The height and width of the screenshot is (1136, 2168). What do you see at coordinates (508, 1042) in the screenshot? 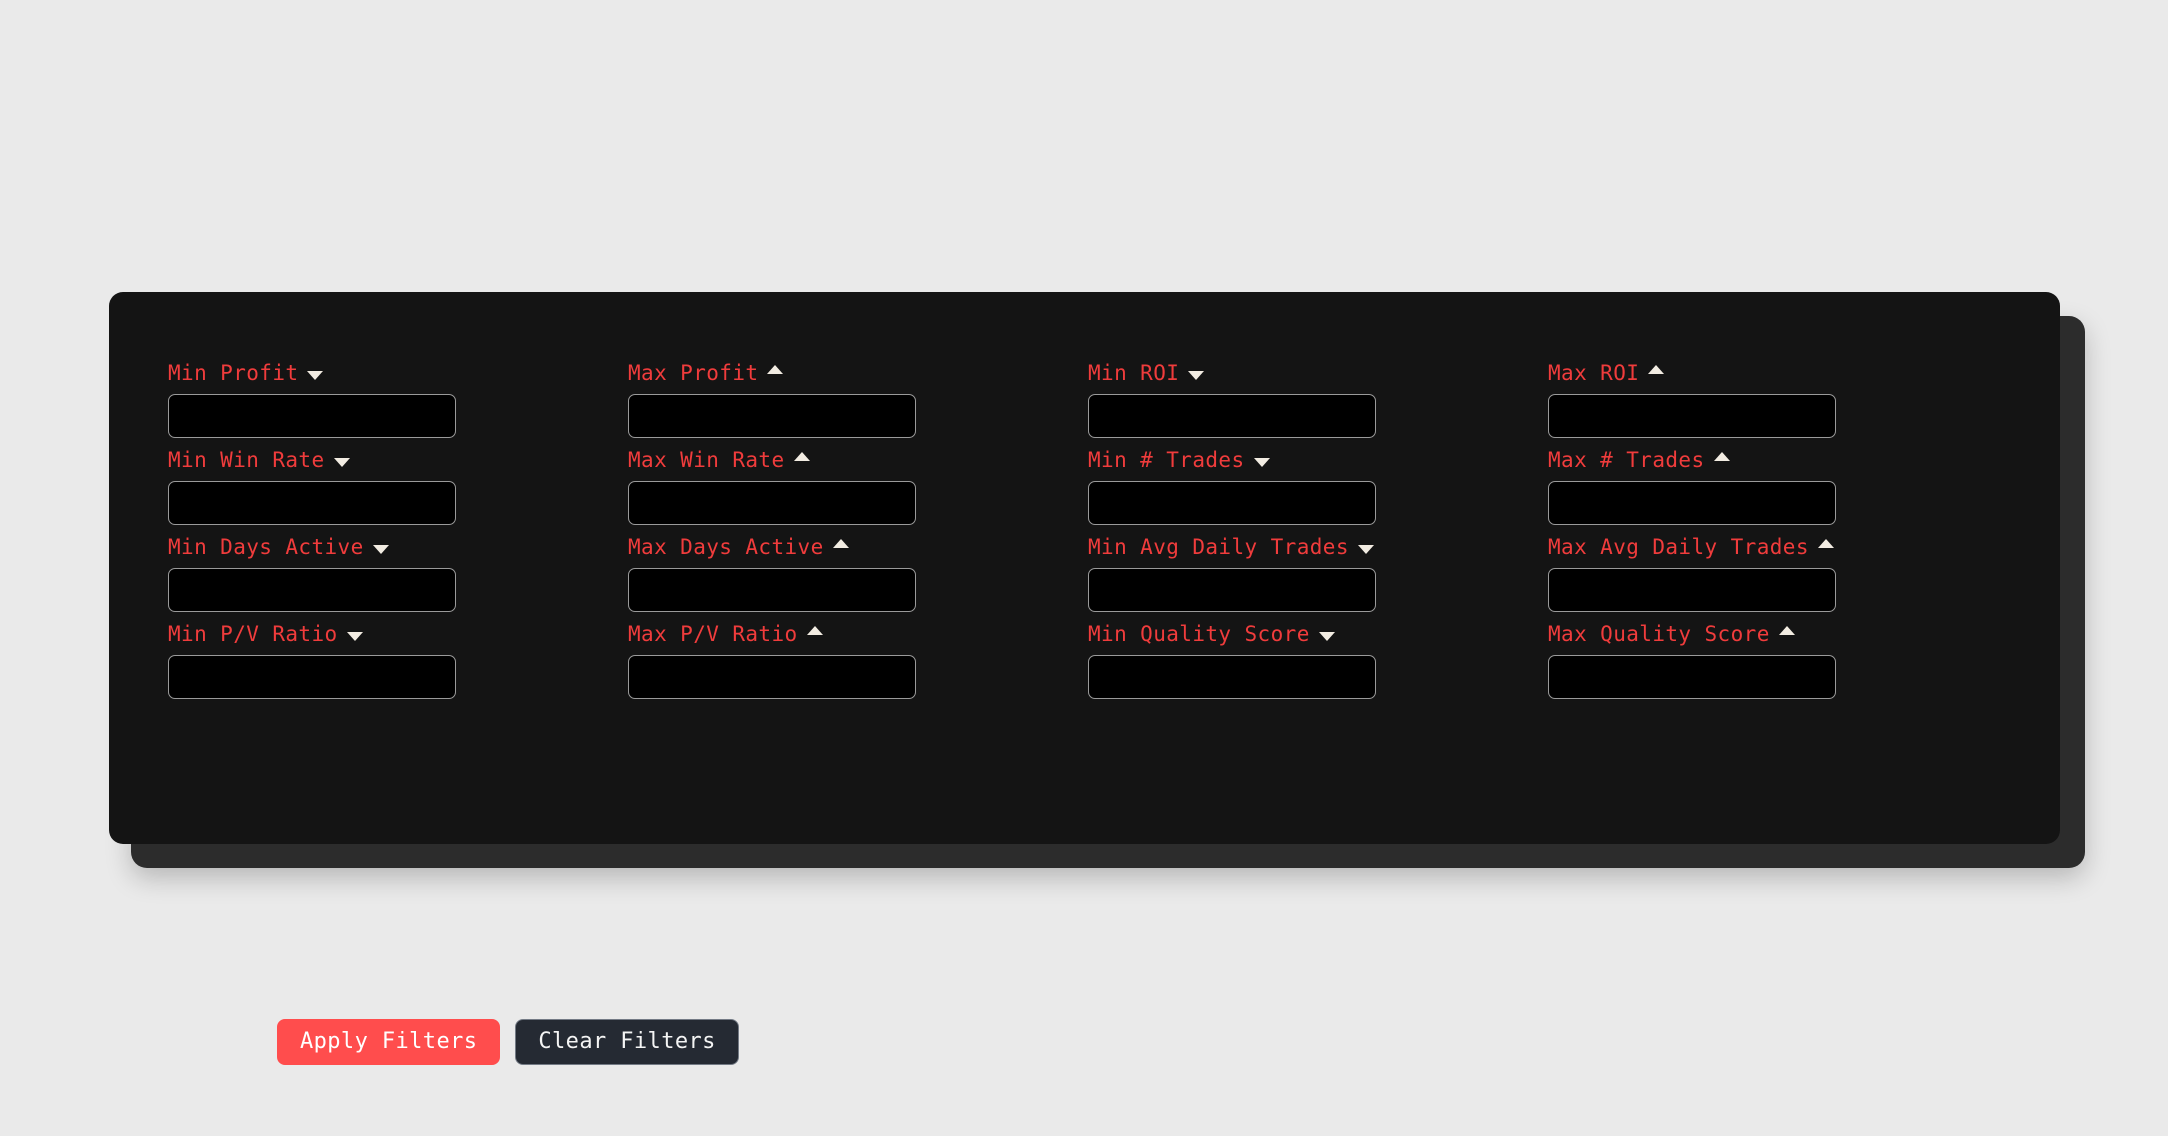
I see `filter-actions: Apply Filters Clear Filters` at bounding box center [508, 1042].